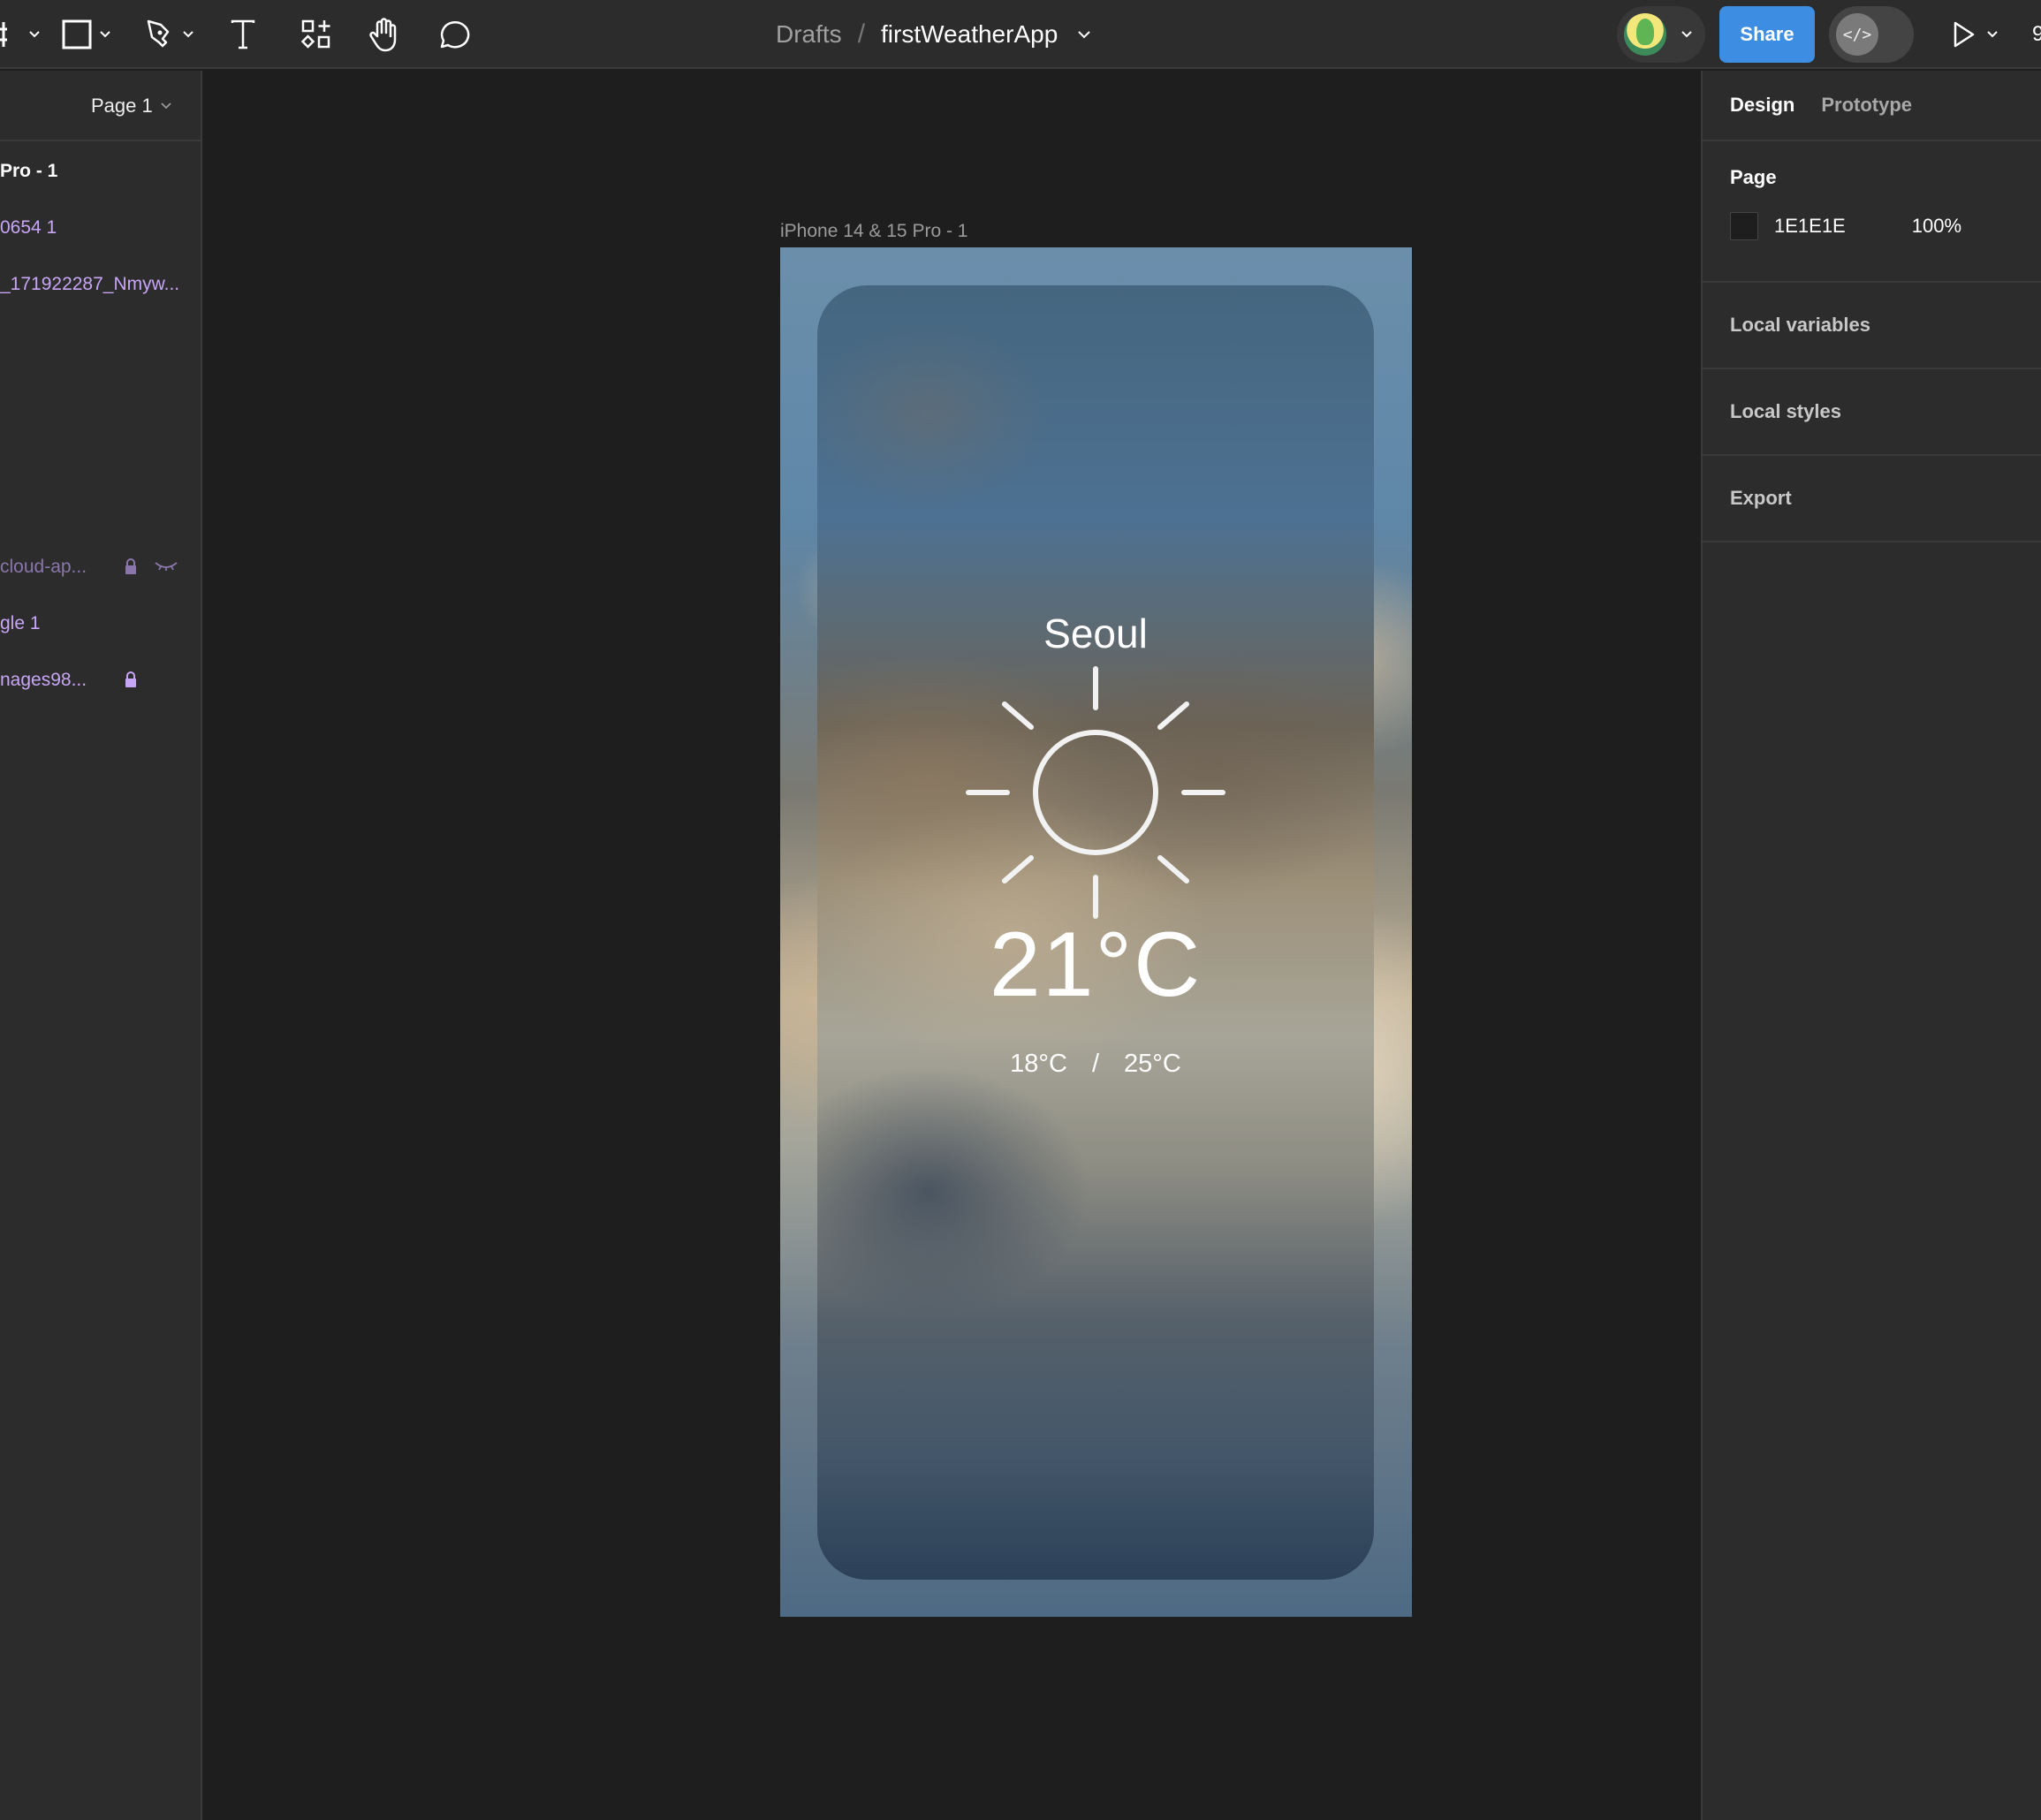 Image resolution: width=2041 pixels, height=1820 pixels. I want to click on code-icon: </>, so click(1857, 34).